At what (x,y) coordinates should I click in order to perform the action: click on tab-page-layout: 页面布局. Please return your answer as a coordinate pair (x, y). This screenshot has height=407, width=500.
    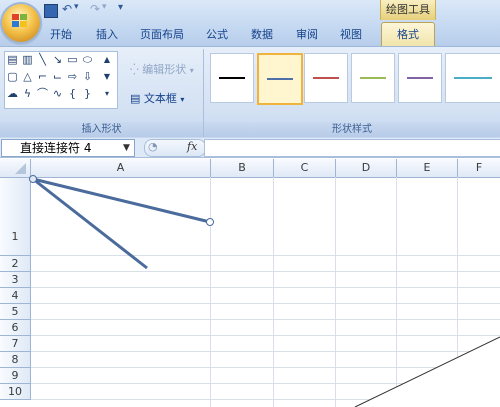
    Looking at the image, I should click on (162, 35).